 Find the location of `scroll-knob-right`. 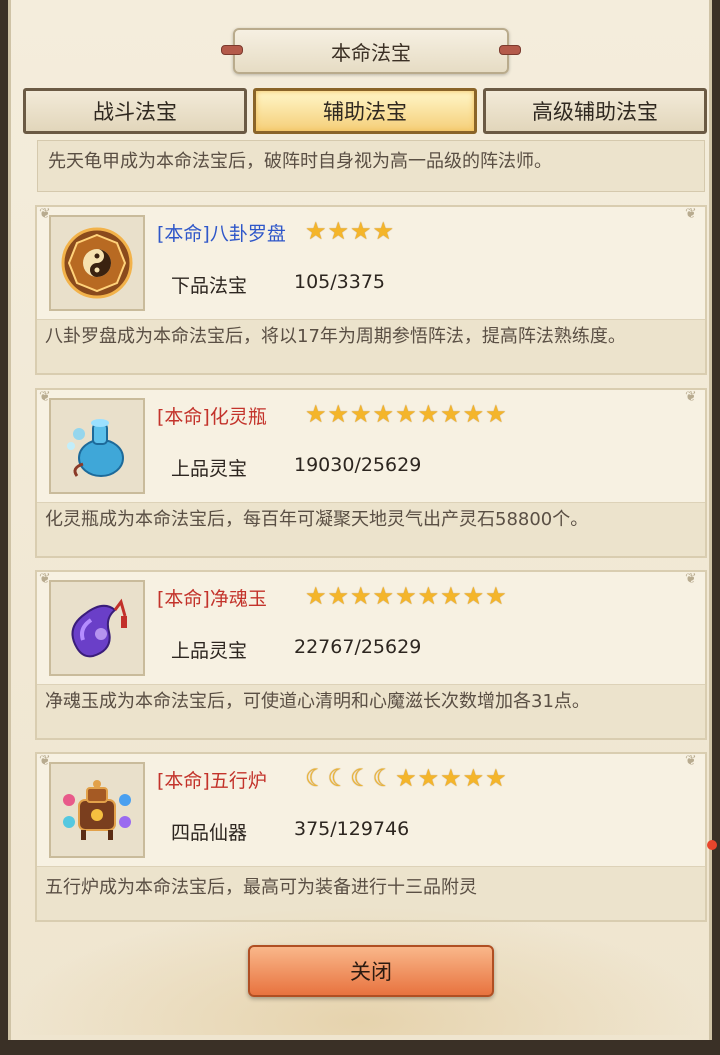

scroll-knob-right is located at coordinates (510, 50).